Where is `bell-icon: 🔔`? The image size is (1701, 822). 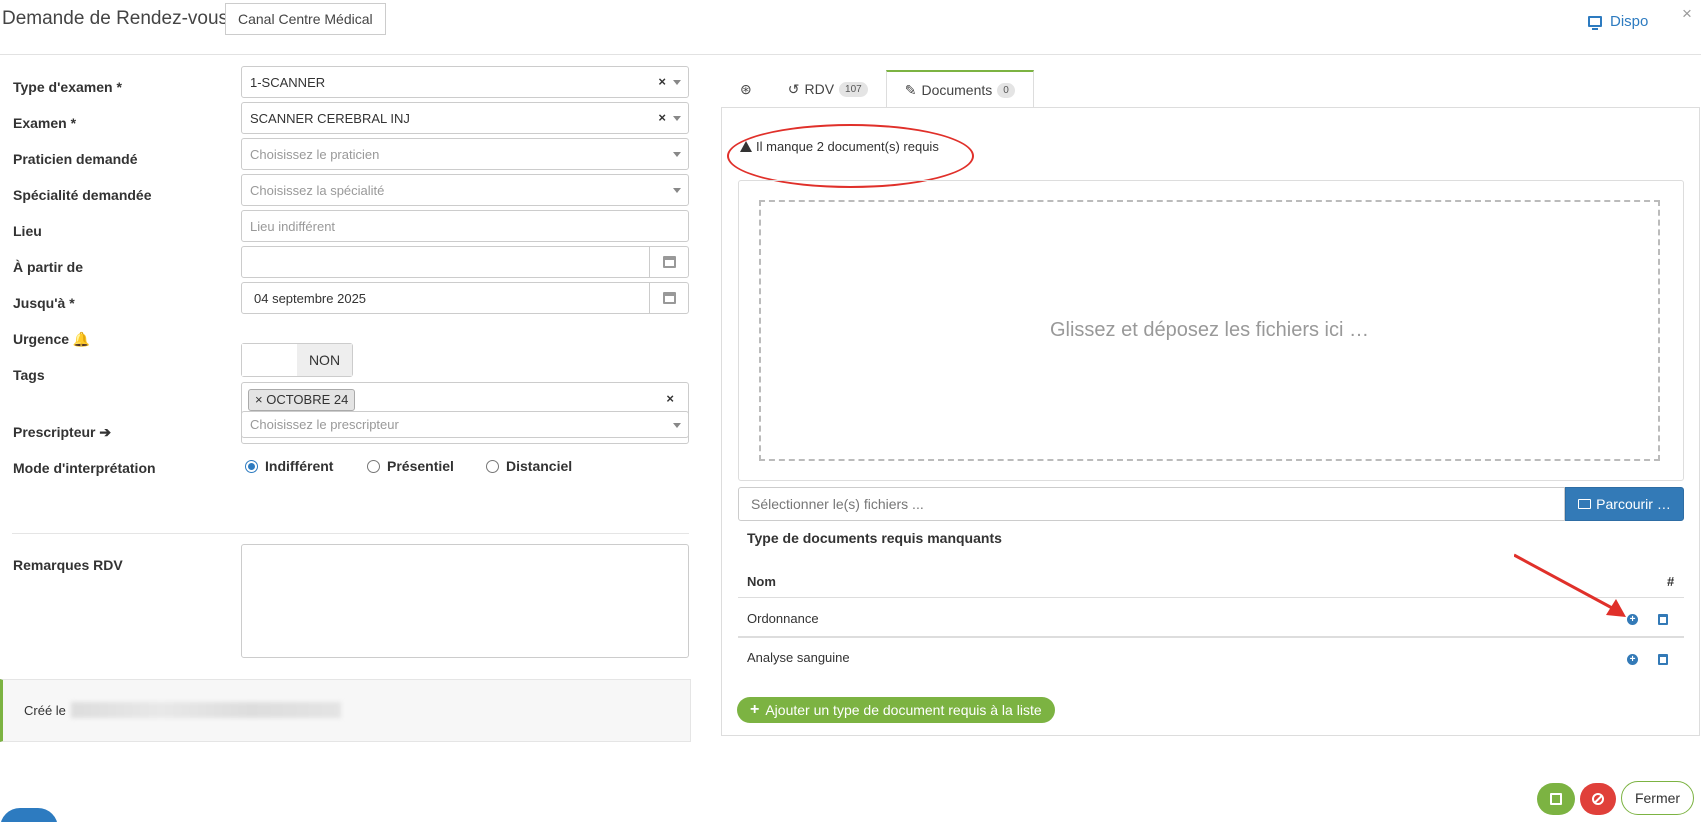 bell-icon: 🔔 is located at coordinates (81, 339).